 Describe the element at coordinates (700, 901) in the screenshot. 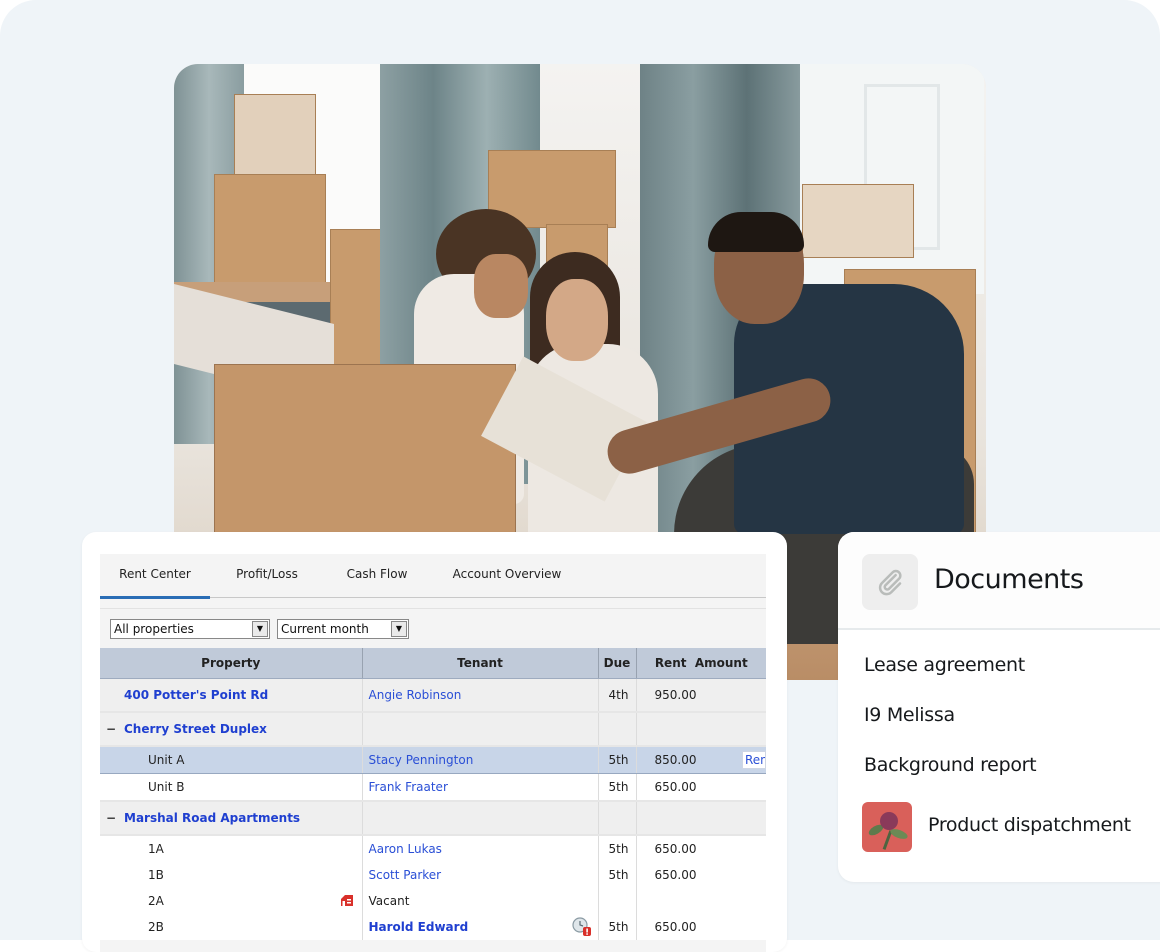

I see `amount-cell` at that location.